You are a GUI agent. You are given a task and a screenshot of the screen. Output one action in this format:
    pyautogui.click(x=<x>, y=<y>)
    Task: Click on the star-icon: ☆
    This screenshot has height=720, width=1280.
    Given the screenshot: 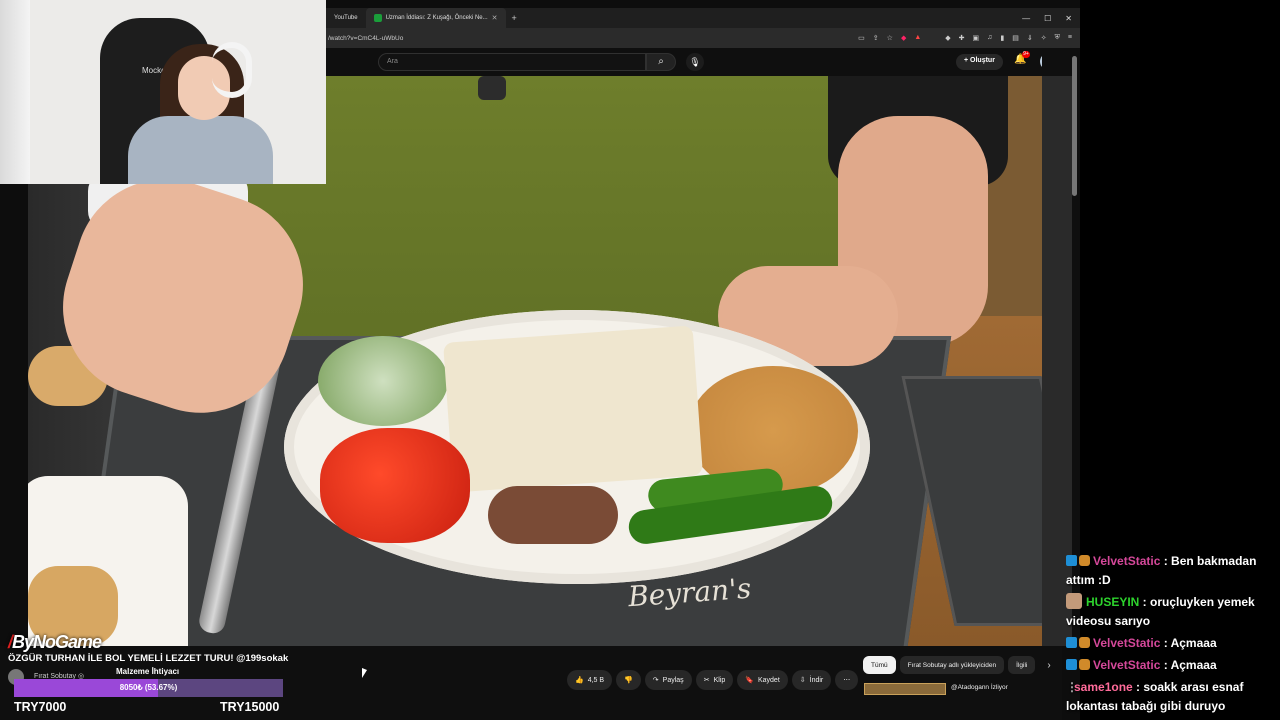 What is the action you would take?
    pyautogui.click(x=890, y=38)
    